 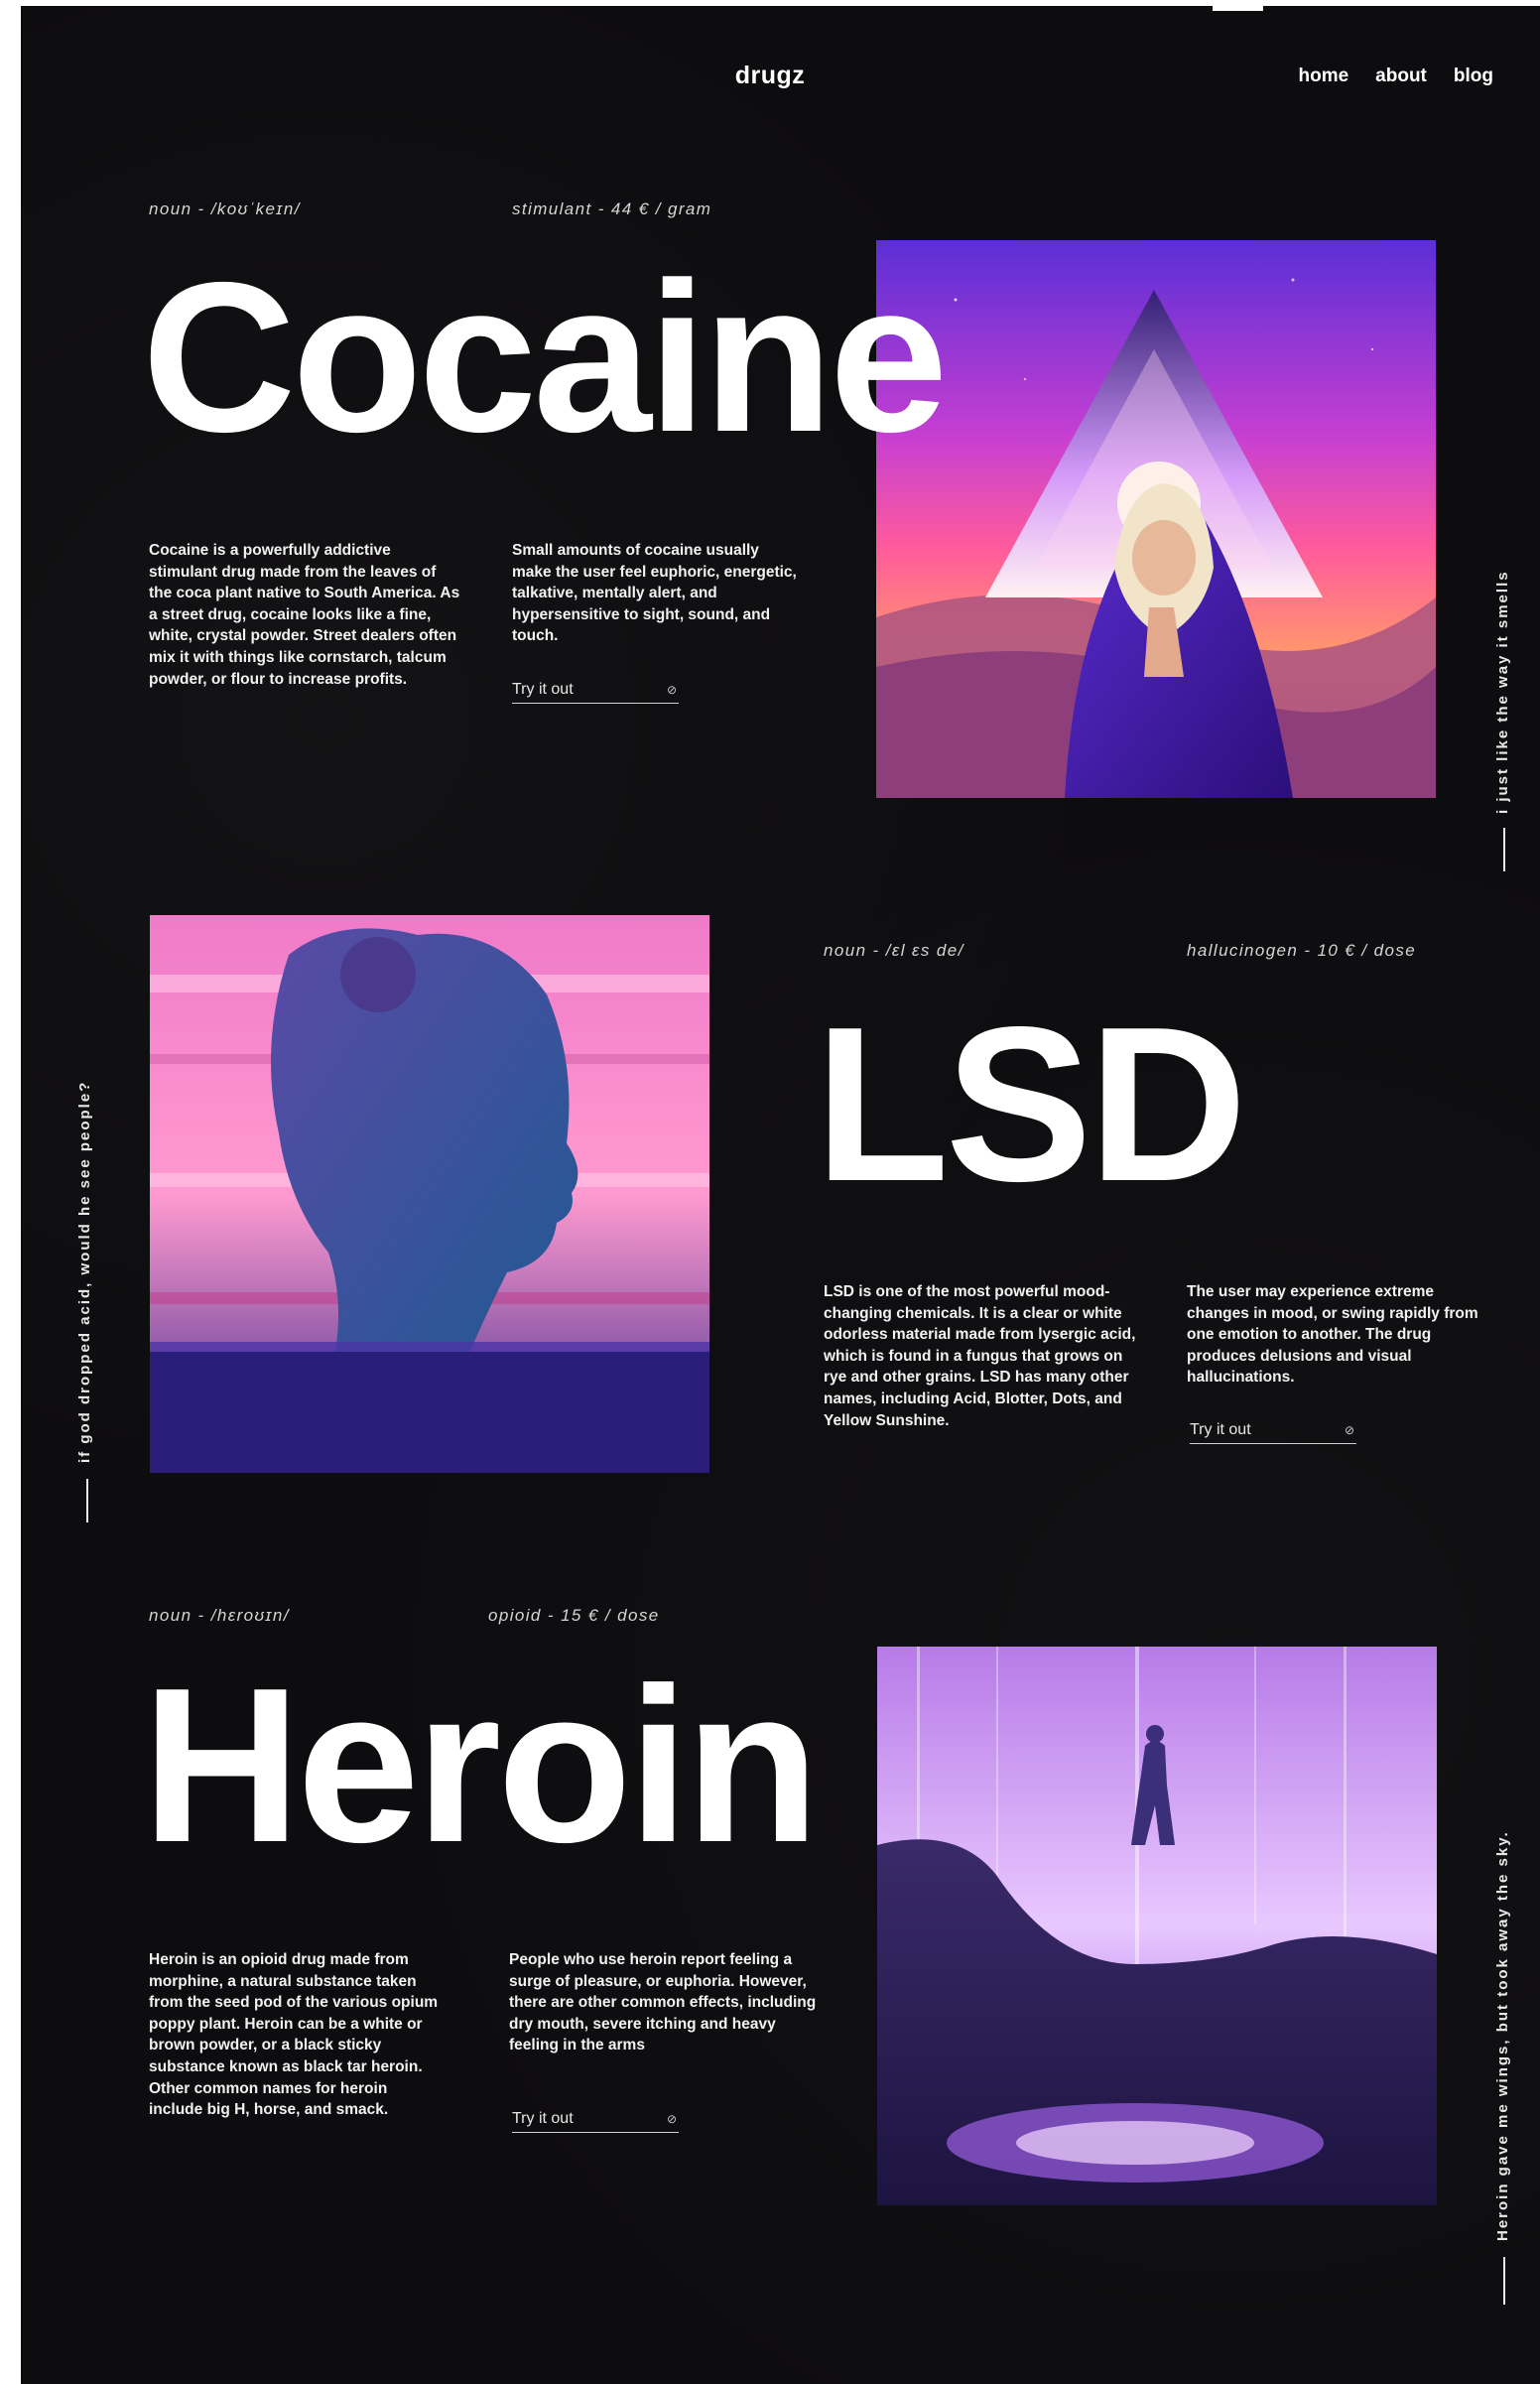 What do you see at coordinates (543, 2118) in the screenshot?
I see `heroin-try-label: Try it out` at bounding box center [543, 2118].